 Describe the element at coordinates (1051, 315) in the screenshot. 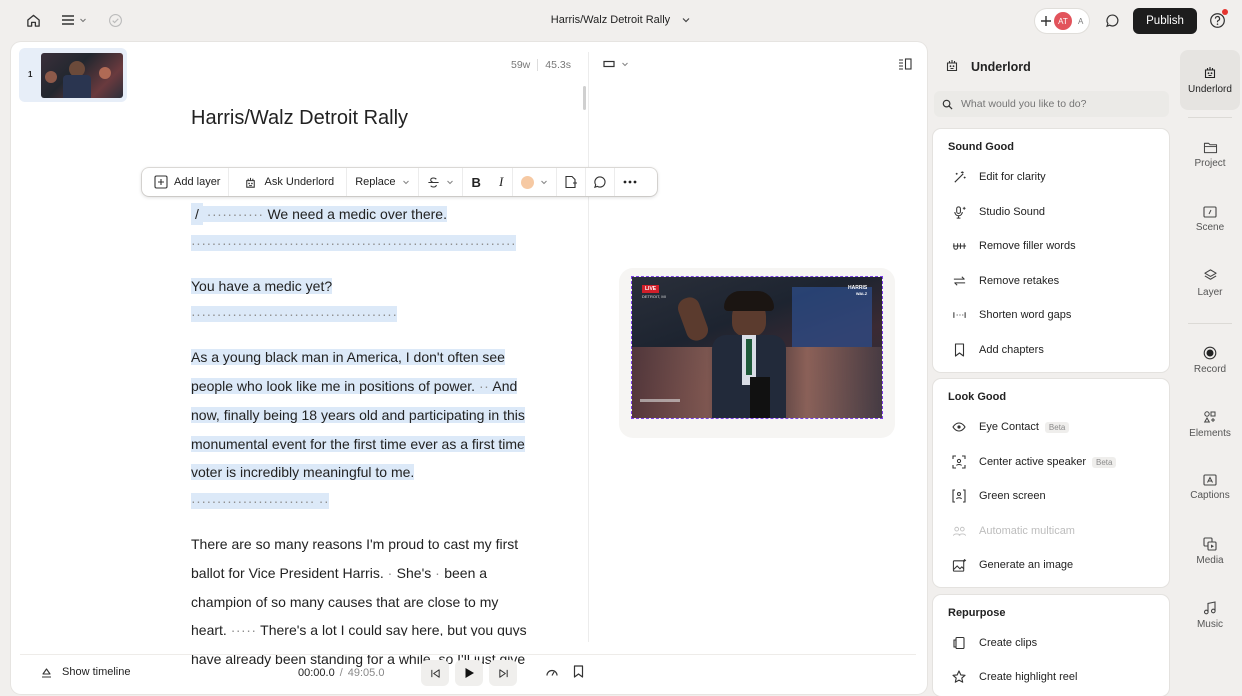

I see `shorten-word-gaps-action: Shorten word gaps` at that location.